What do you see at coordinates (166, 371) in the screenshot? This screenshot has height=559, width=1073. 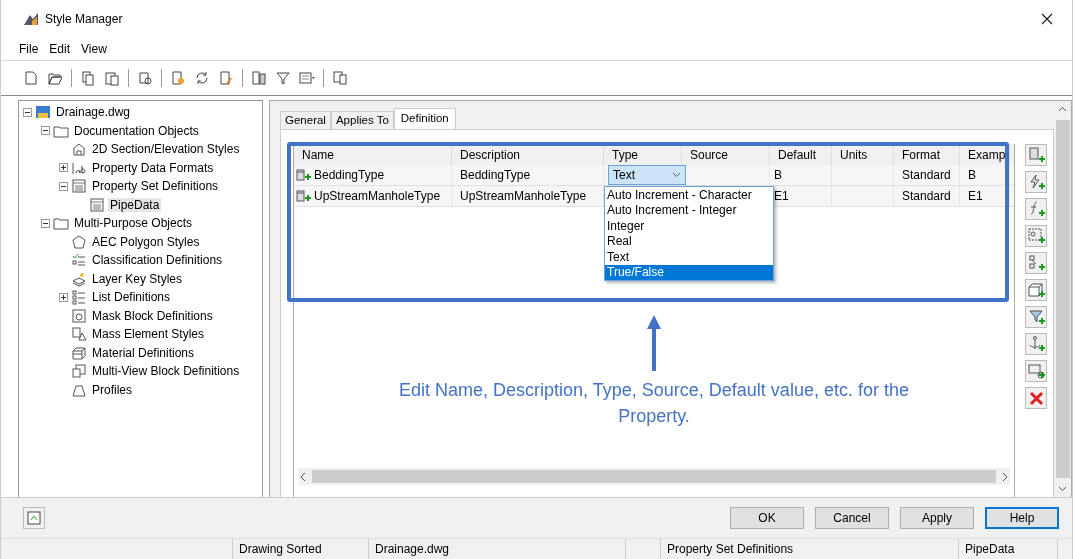 I see `tree-item: Multi-View Block Definitions` at bounding box center [166, 371].